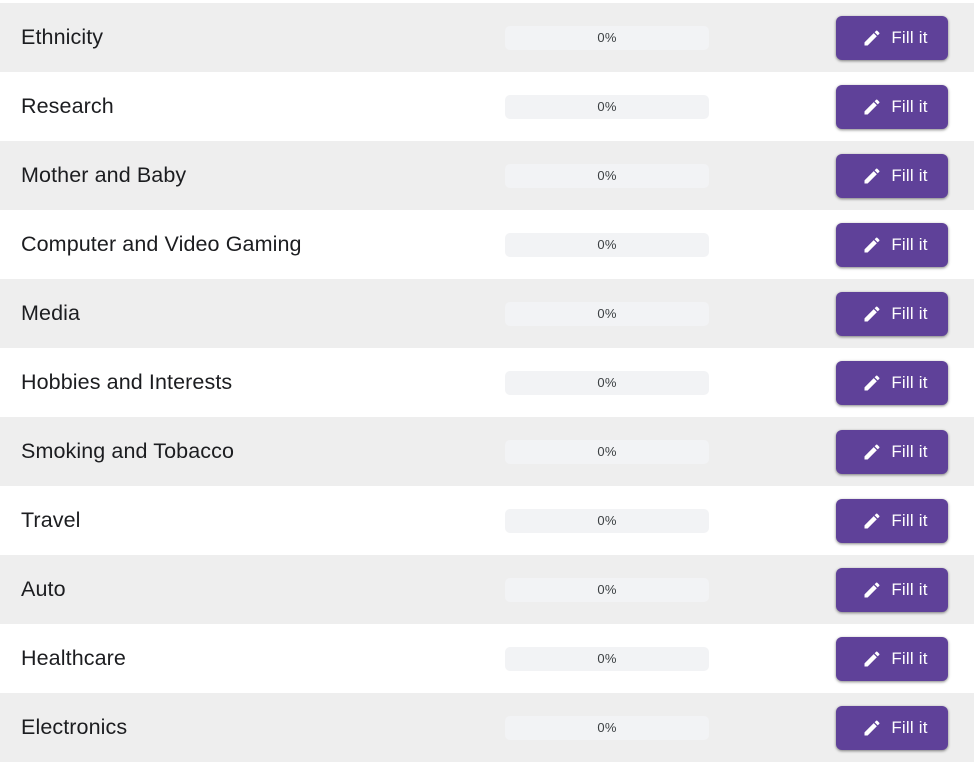 The width and height of the screenshot is (974, 762). I want to click on category-label: Travel, so click(51, 519).